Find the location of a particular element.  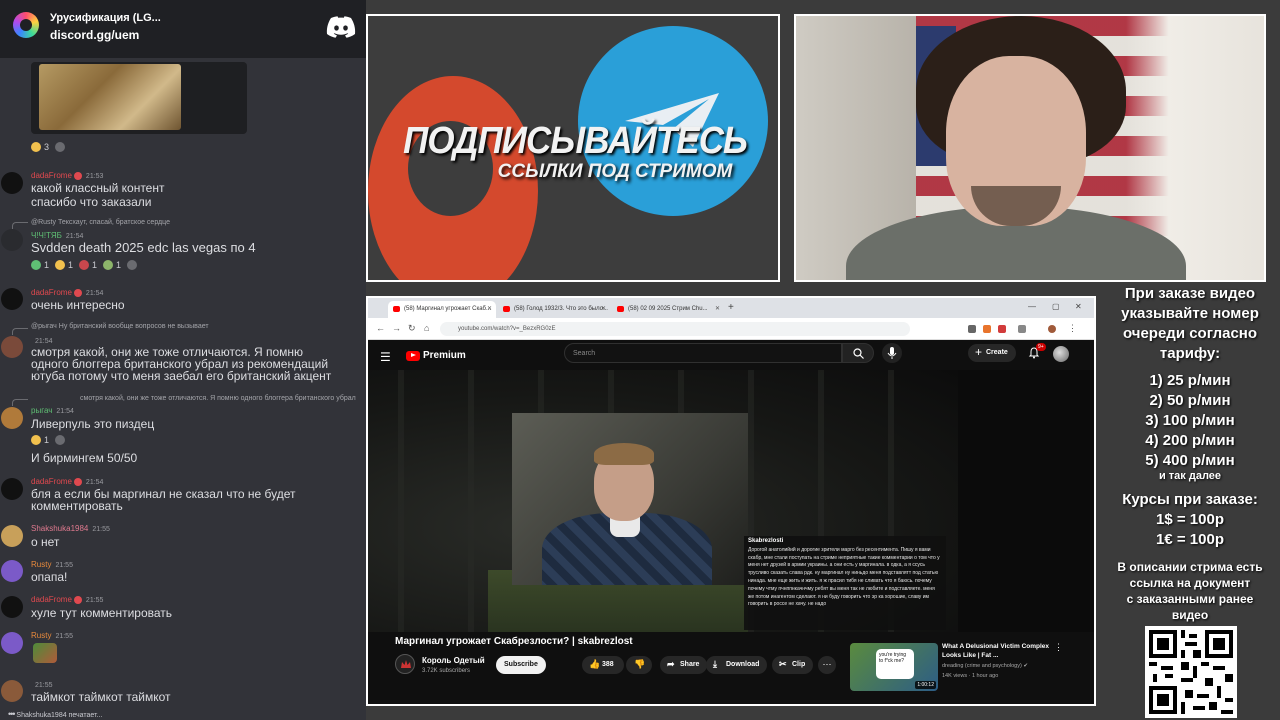

channel-name: Король Одетый is located at coordinates (453, 660).